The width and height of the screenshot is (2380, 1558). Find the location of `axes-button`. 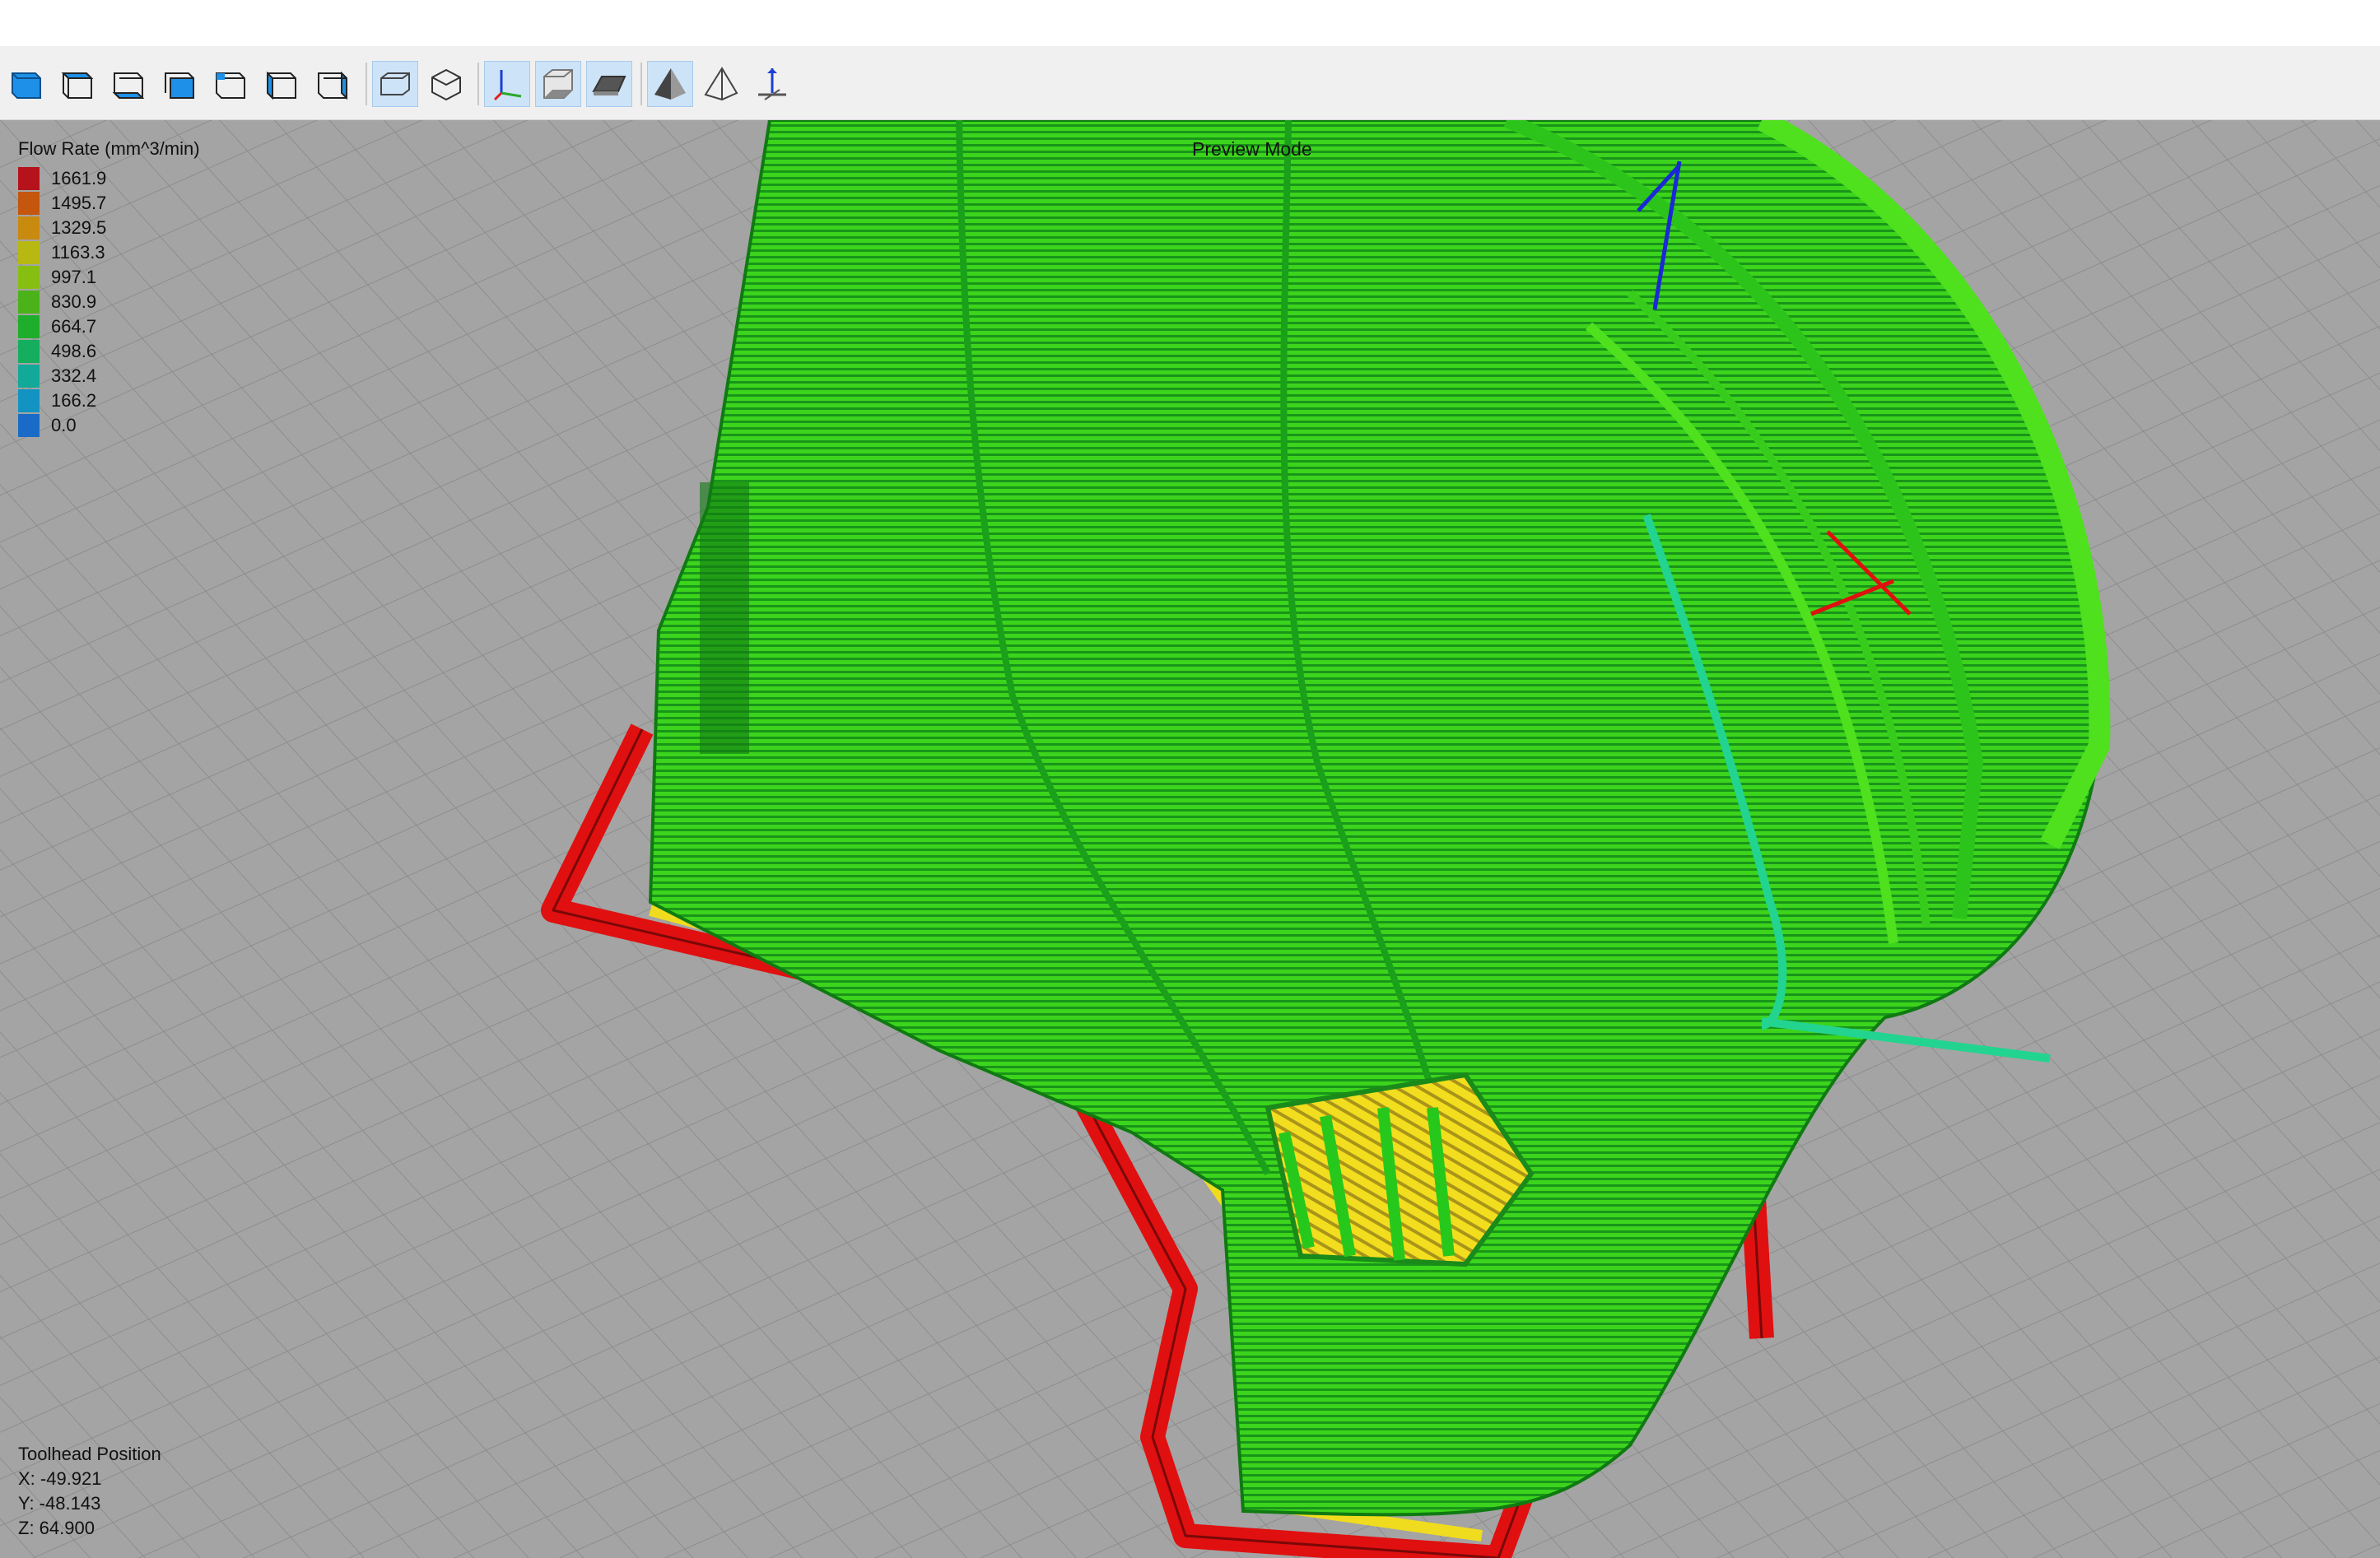

axes-button is located at coordinates (507, 84).